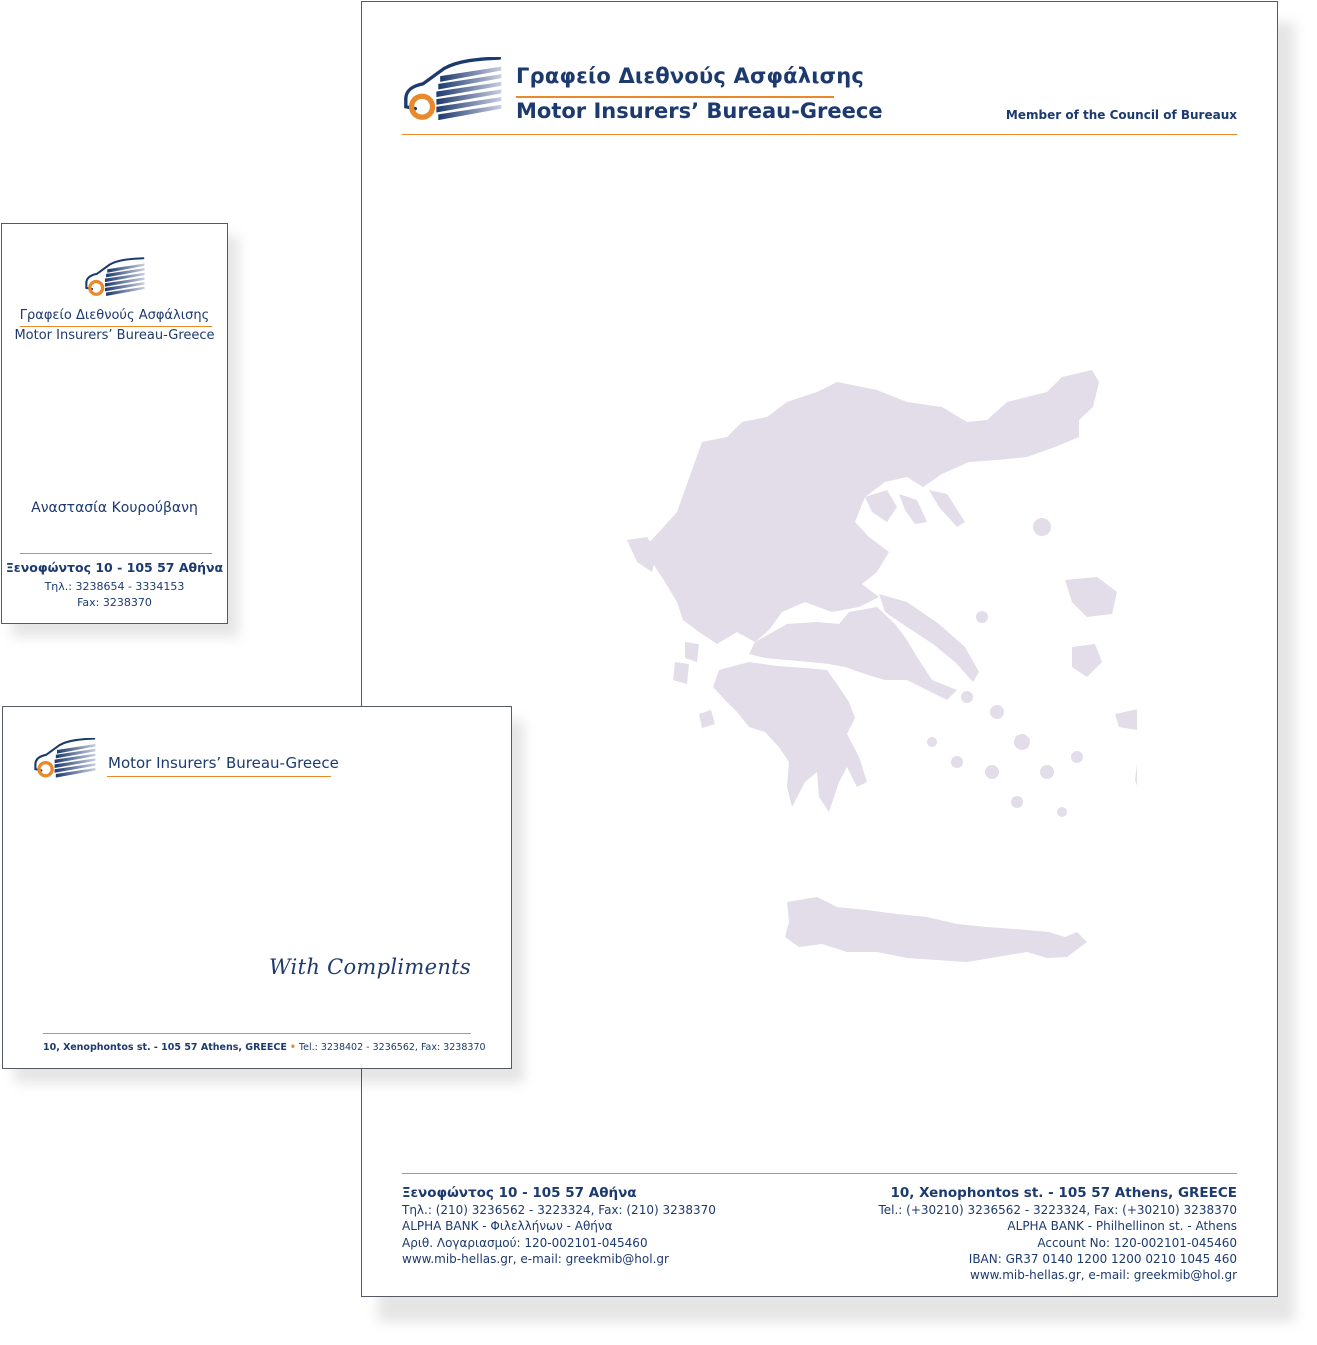 This screenshot has height=1345, width=1317. Describe the element at coordinates (392, 1047) in the screenshot. I see `slip-contact: Tel.: 3238402 - 3236562, Fax: 3238370` at that location.